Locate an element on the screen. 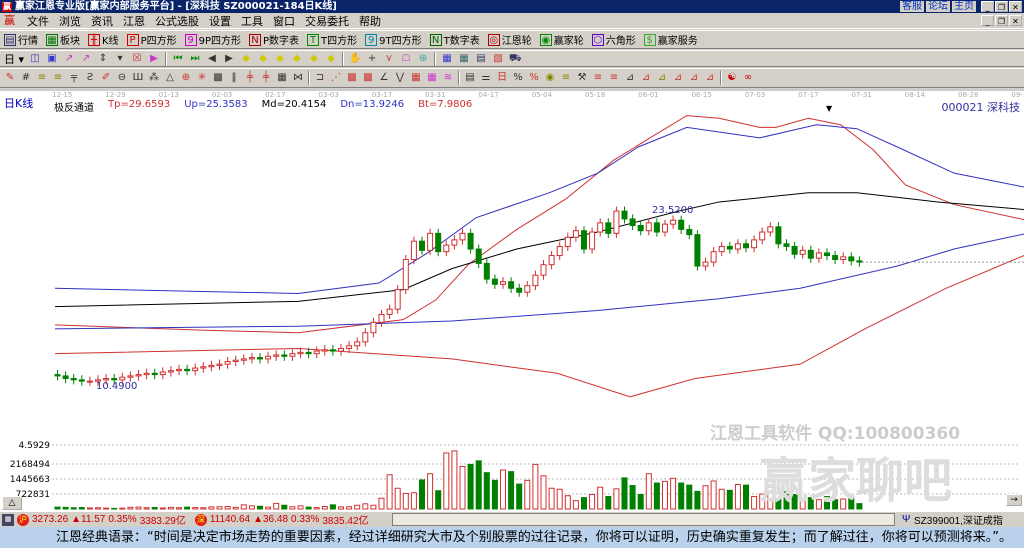 The image size is (1024, 548). next-icon: ▶ is located at coordinates (229, 59).